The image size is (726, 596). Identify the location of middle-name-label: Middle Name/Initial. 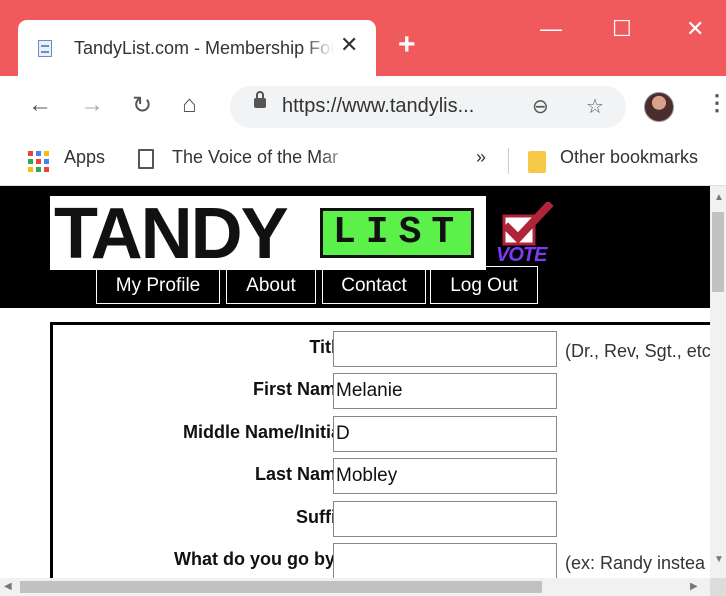
(264, 432).